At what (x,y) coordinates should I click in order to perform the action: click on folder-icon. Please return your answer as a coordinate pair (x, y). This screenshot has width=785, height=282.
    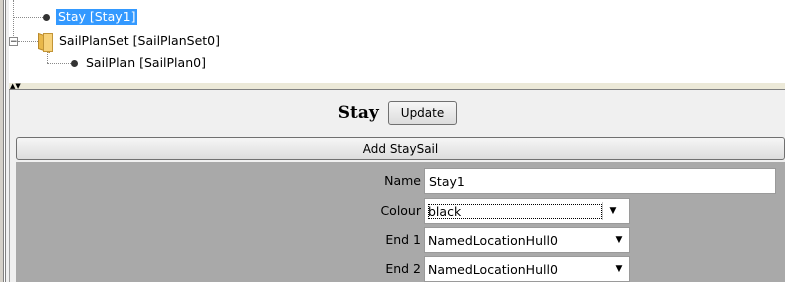
    Looking at the image, I should click on (45, 42).